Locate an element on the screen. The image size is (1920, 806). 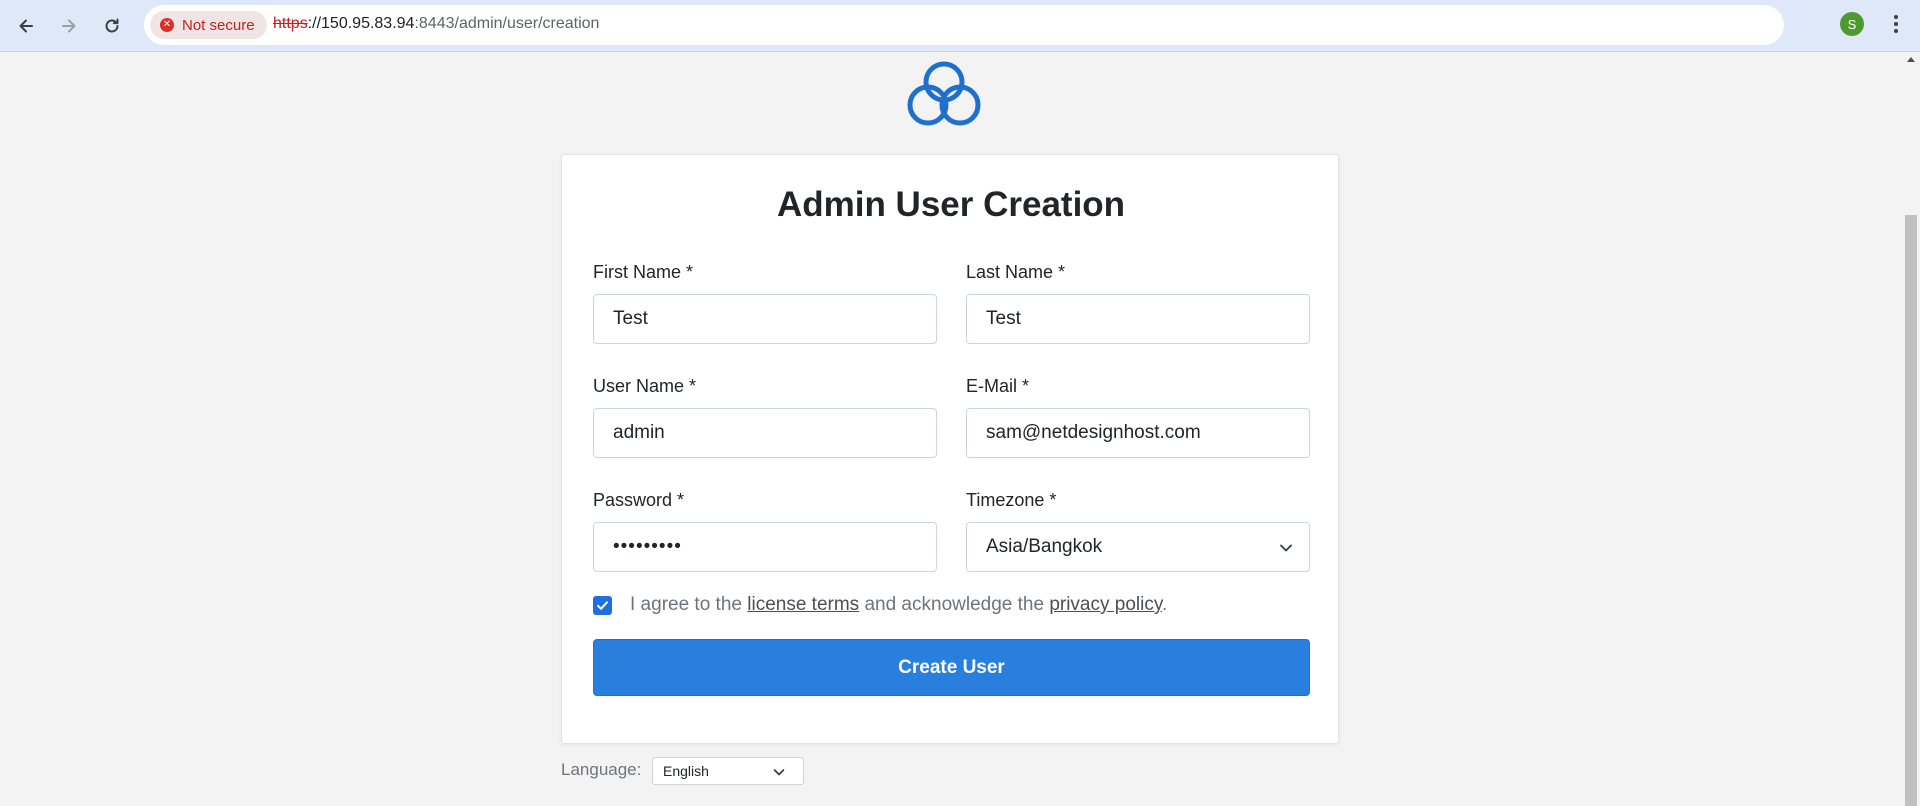
email-field: sam@netdesignhost.com is located at coordinates (1138, 433).